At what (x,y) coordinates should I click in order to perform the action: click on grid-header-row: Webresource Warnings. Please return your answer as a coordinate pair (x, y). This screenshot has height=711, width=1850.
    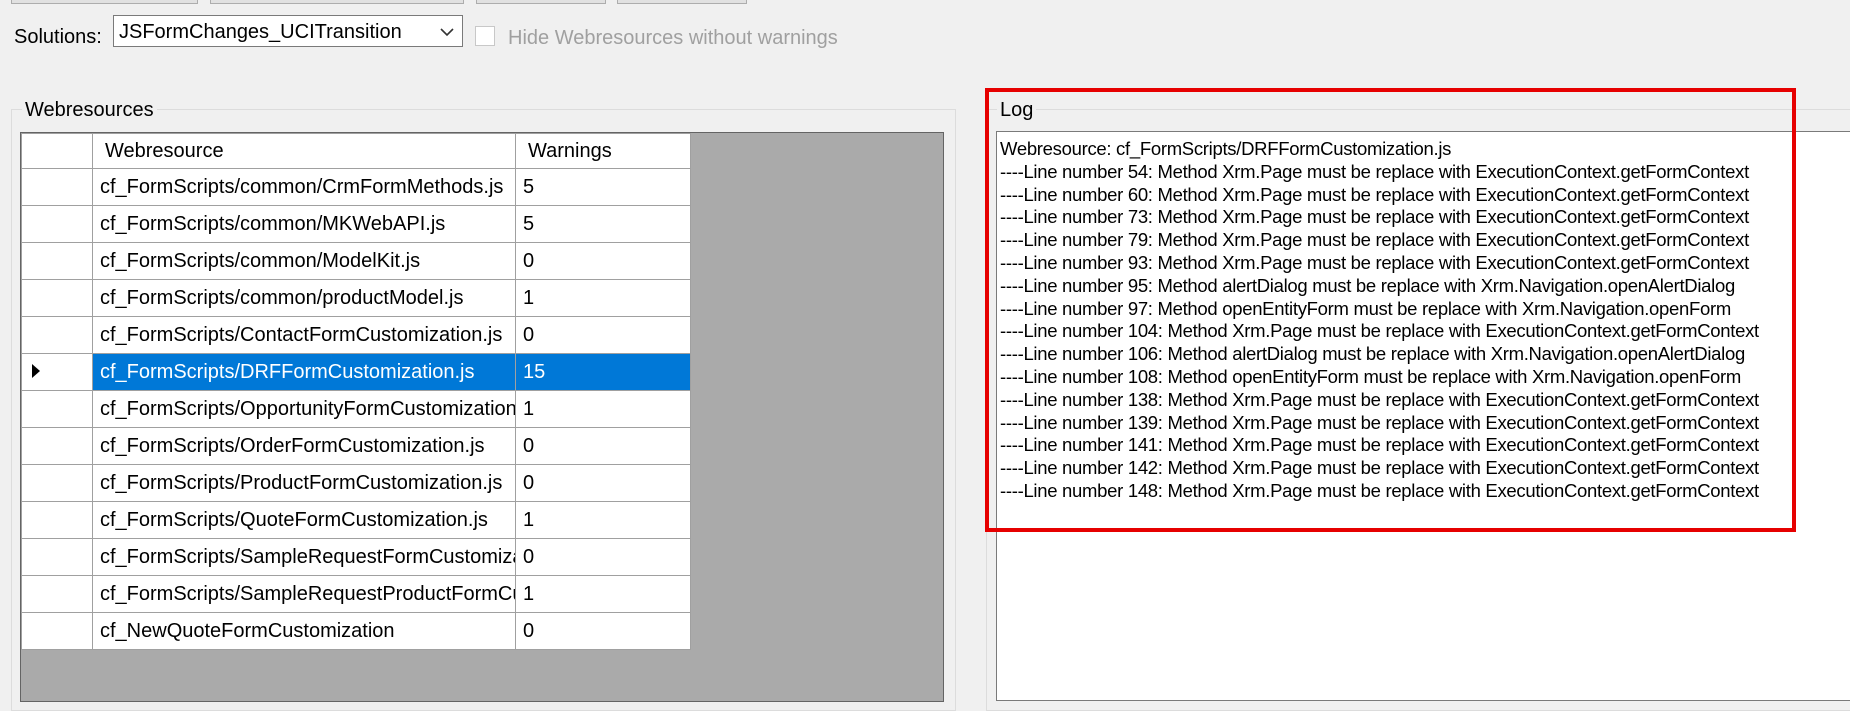
    Looking at the image, I should click on (356, 151).